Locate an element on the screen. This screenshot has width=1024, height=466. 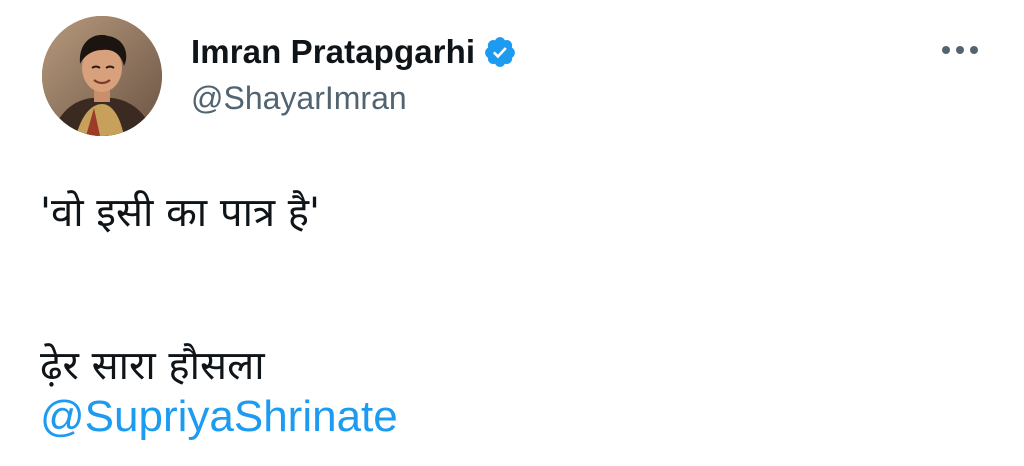
author-name-row: Imran Pratapgarhi is located at coordinates (354, 52).